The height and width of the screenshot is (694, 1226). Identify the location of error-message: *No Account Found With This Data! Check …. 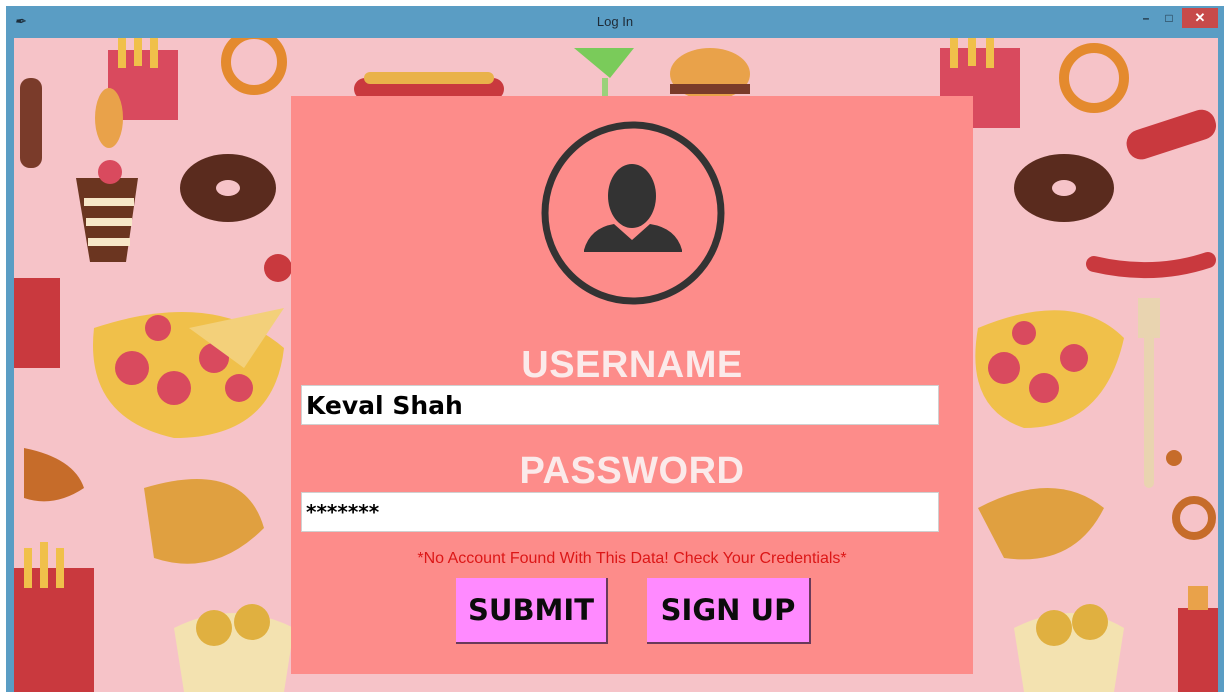
(632, 558).